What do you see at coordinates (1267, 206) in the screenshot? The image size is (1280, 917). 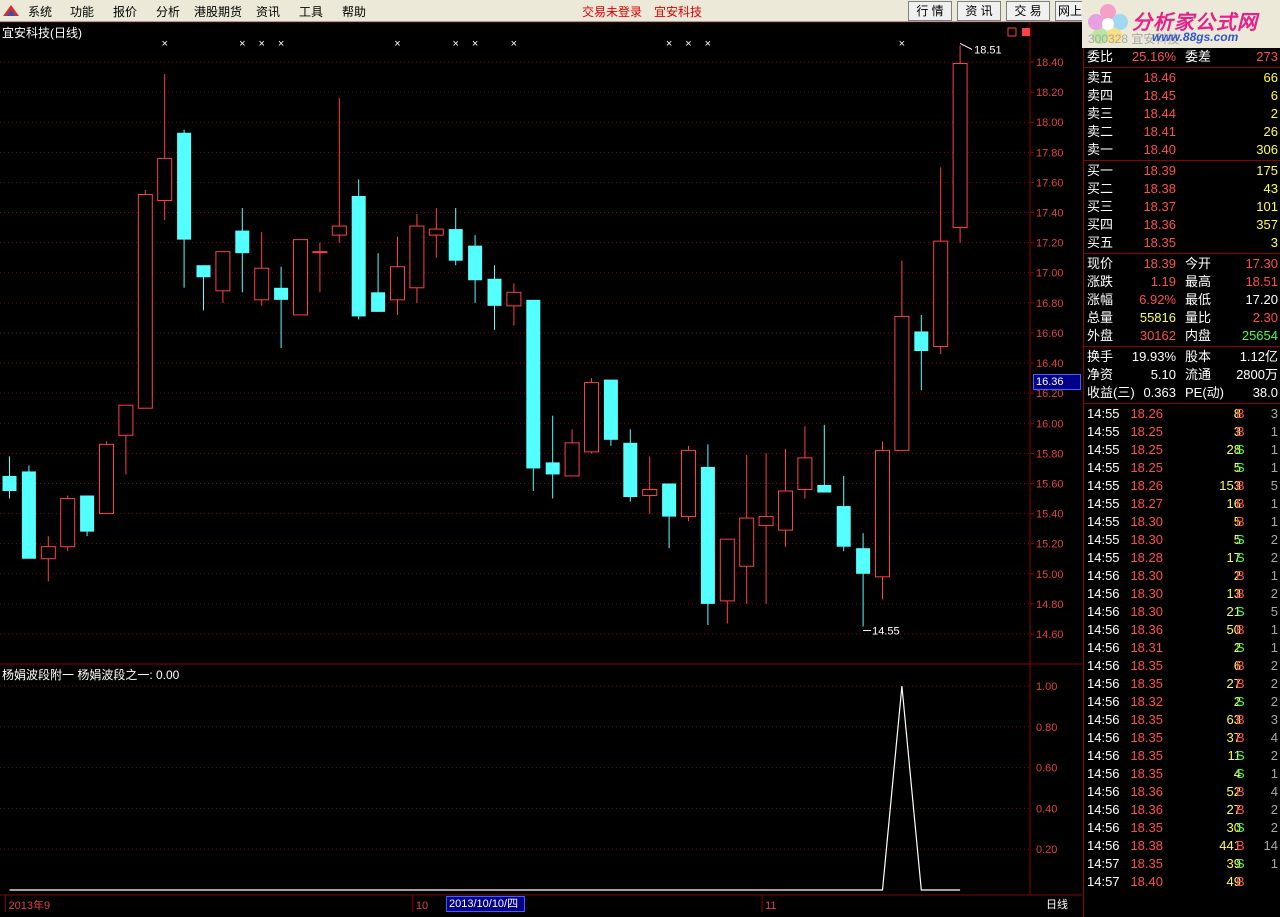 I see `bid-volume: 101` at bounding box center [1267, 206].